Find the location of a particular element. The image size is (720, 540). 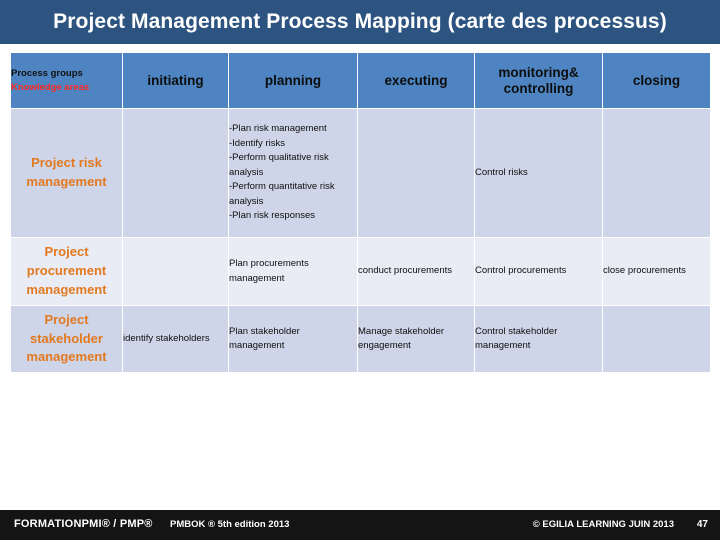

knowledge-area-risk: Project risk management is located at coordinates (66, 173).